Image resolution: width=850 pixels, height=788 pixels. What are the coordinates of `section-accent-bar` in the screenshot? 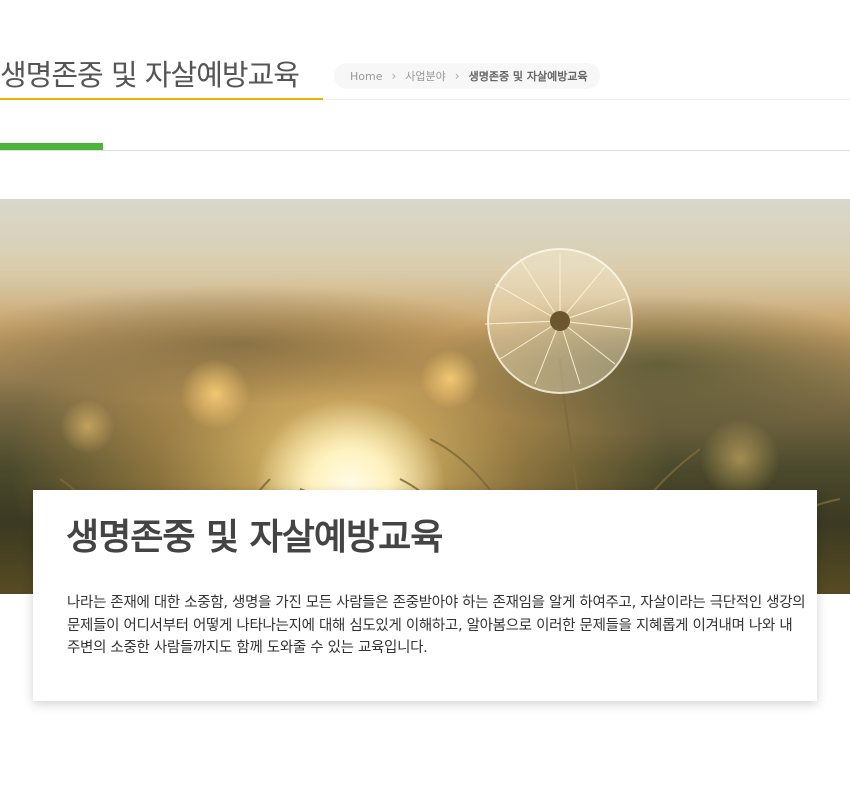 It's located at (51, 146).